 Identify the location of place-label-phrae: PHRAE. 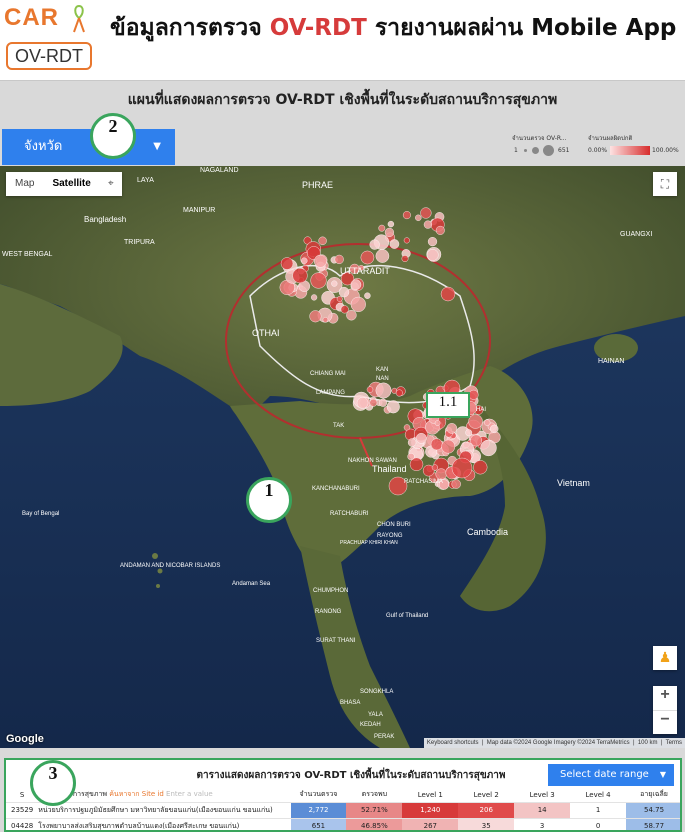
(317, 185).